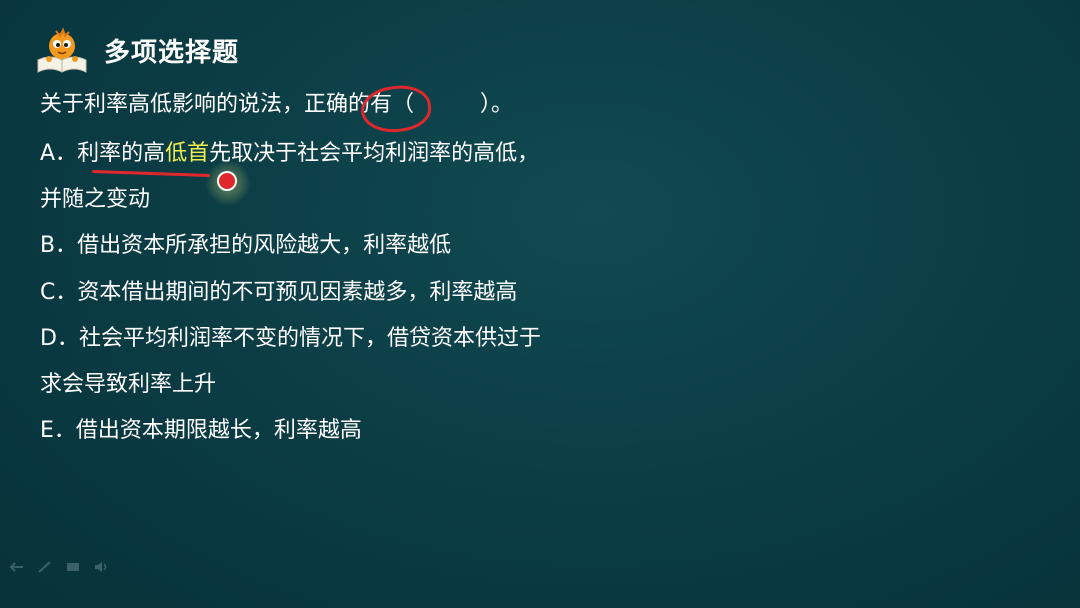 The height and width of the screenshot is (608, 1080). I want to click on option-d-line1: D．社会平均利润率不变的情况下，借贷资本供过于, so click(290, 338).